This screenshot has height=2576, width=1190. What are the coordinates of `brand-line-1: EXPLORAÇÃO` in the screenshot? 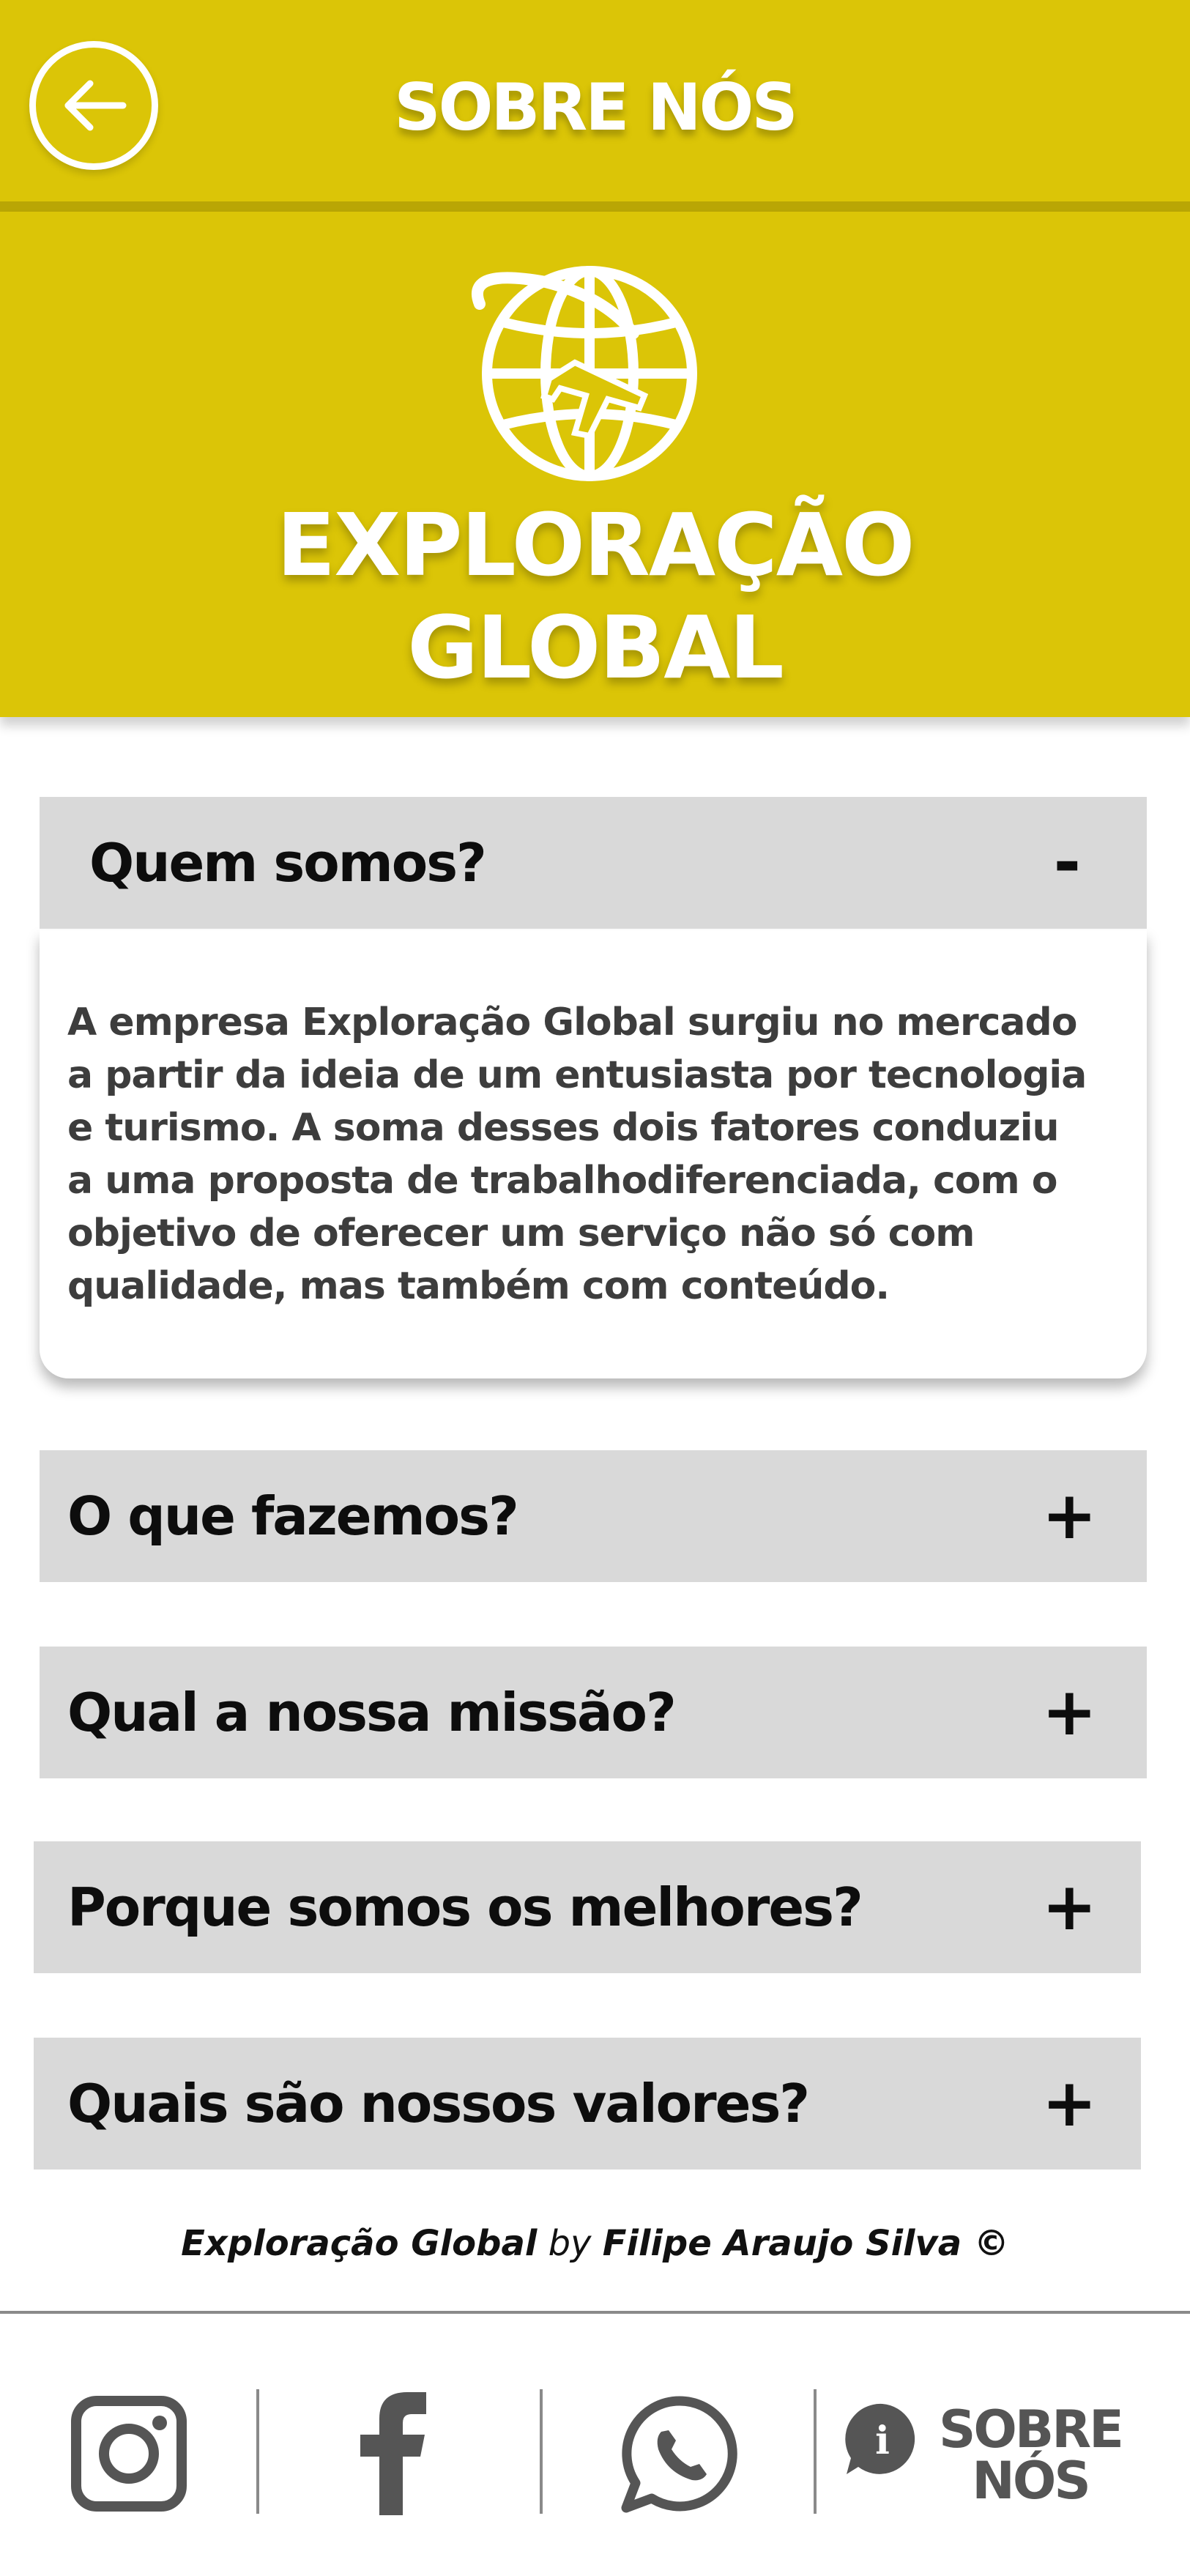 It's located at (595, 544).